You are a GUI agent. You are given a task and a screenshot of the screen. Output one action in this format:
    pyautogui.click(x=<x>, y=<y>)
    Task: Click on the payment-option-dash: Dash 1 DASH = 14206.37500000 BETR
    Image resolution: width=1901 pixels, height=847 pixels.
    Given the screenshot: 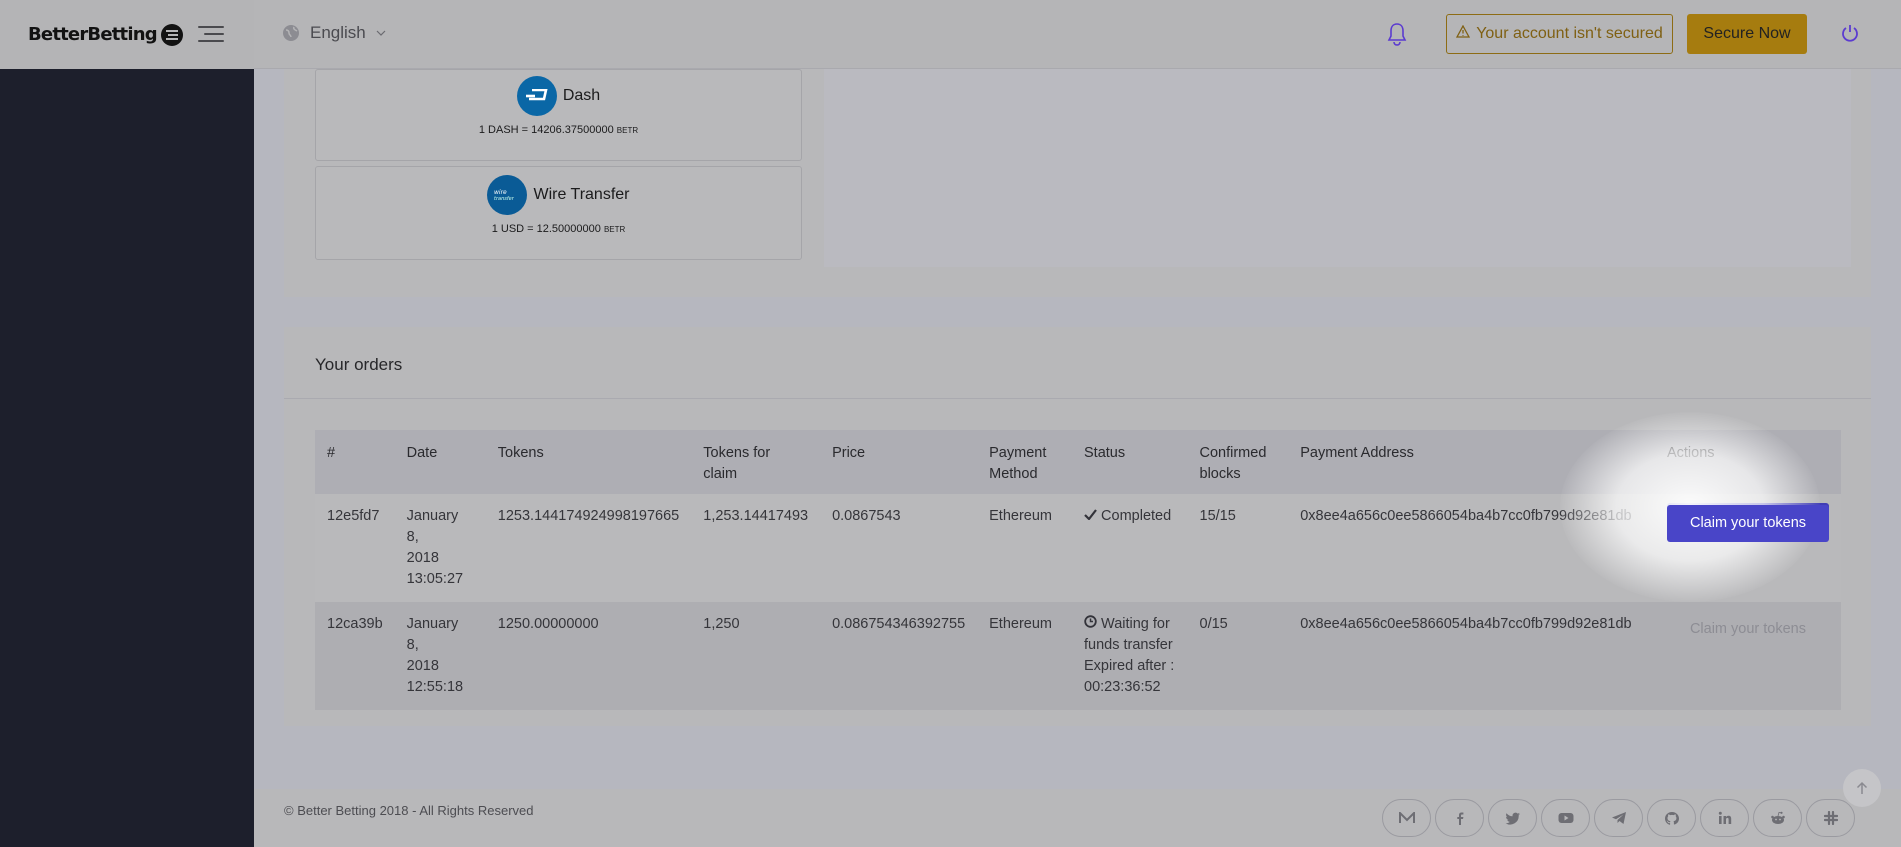 What is the action you would take?
    pyautogui.click(x=558, y=115)
    